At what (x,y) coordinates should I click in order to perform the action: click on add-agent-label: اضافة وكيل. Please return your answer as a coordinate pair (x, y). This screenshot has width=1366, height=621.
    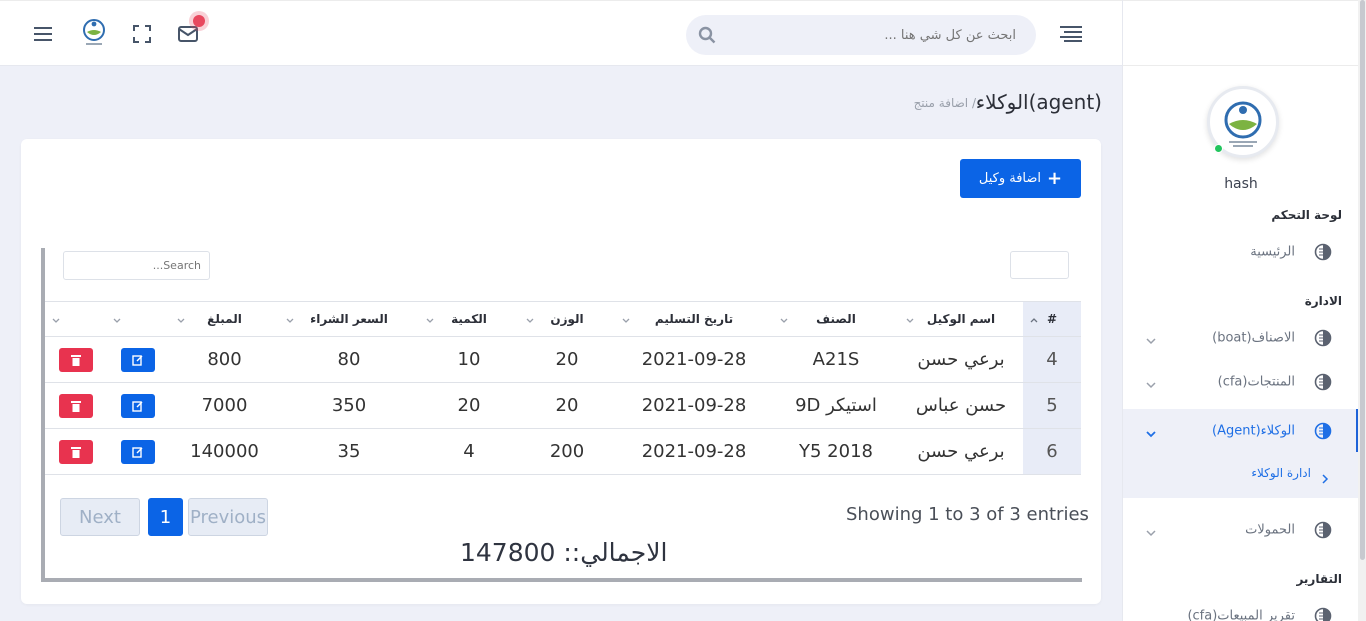
    Looking at the image, I should click on (1010, 178).